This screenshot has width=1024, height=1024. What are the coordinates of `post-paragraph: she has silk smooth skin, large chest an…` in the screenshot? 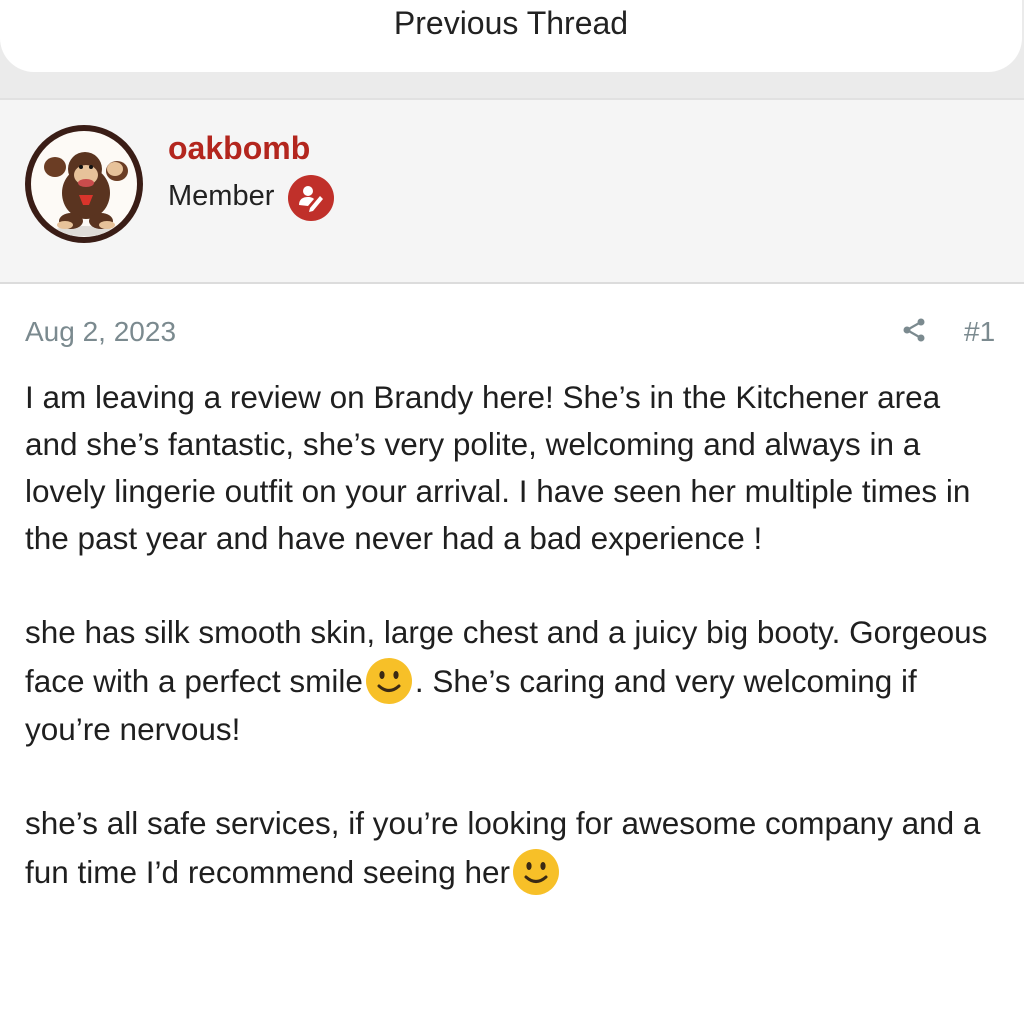 It's located at (512, 681).